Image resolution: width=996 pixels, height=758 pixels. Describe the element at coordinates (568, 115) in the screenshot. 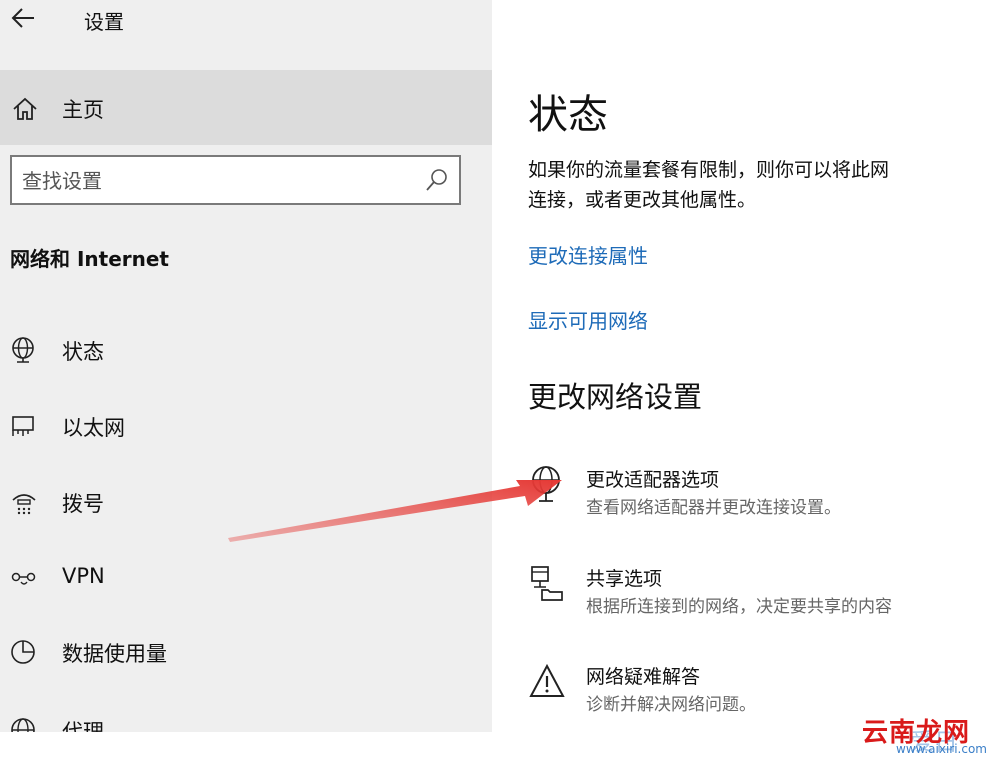

I see `page-title: 状态` at that location.